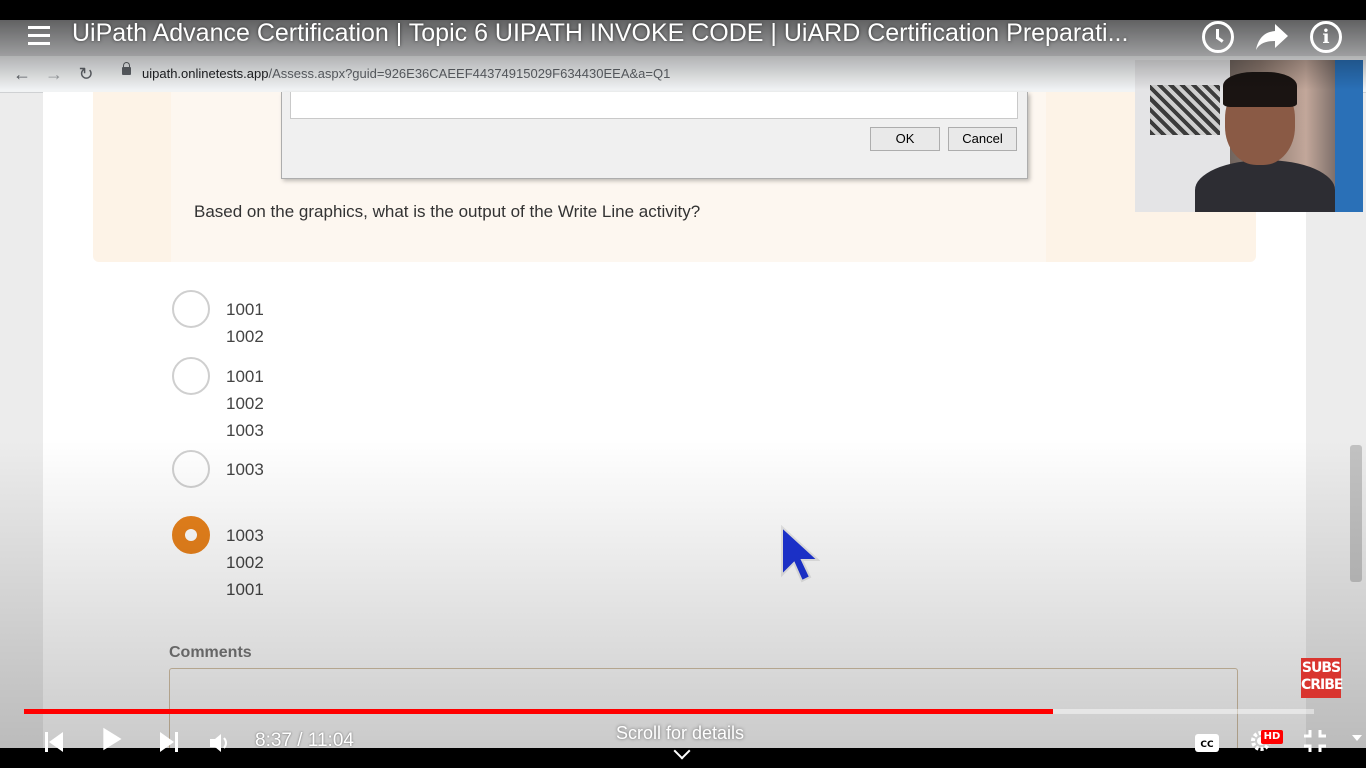 The width and height of the screenshot is (1366, 768). What do you see at coordinates (1315, 741) in the screenshot?
I see `exit-fullscreen-icon` at bounding box center [1315, 741].